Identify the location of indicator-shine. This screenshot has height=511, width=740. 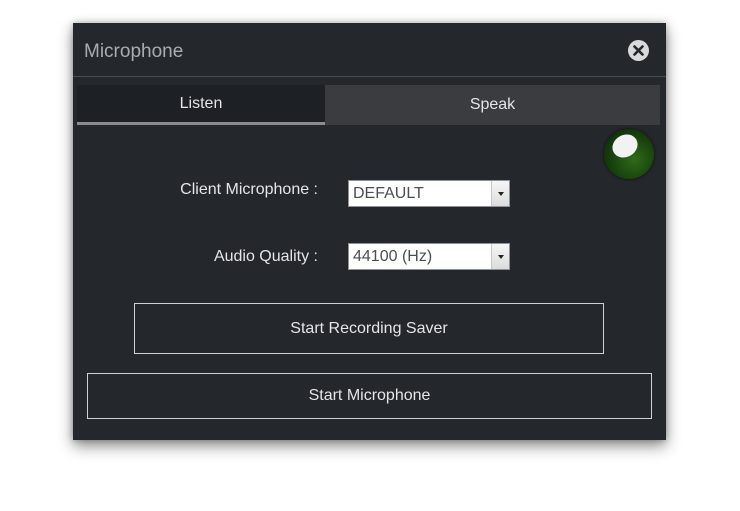
(625, 146).